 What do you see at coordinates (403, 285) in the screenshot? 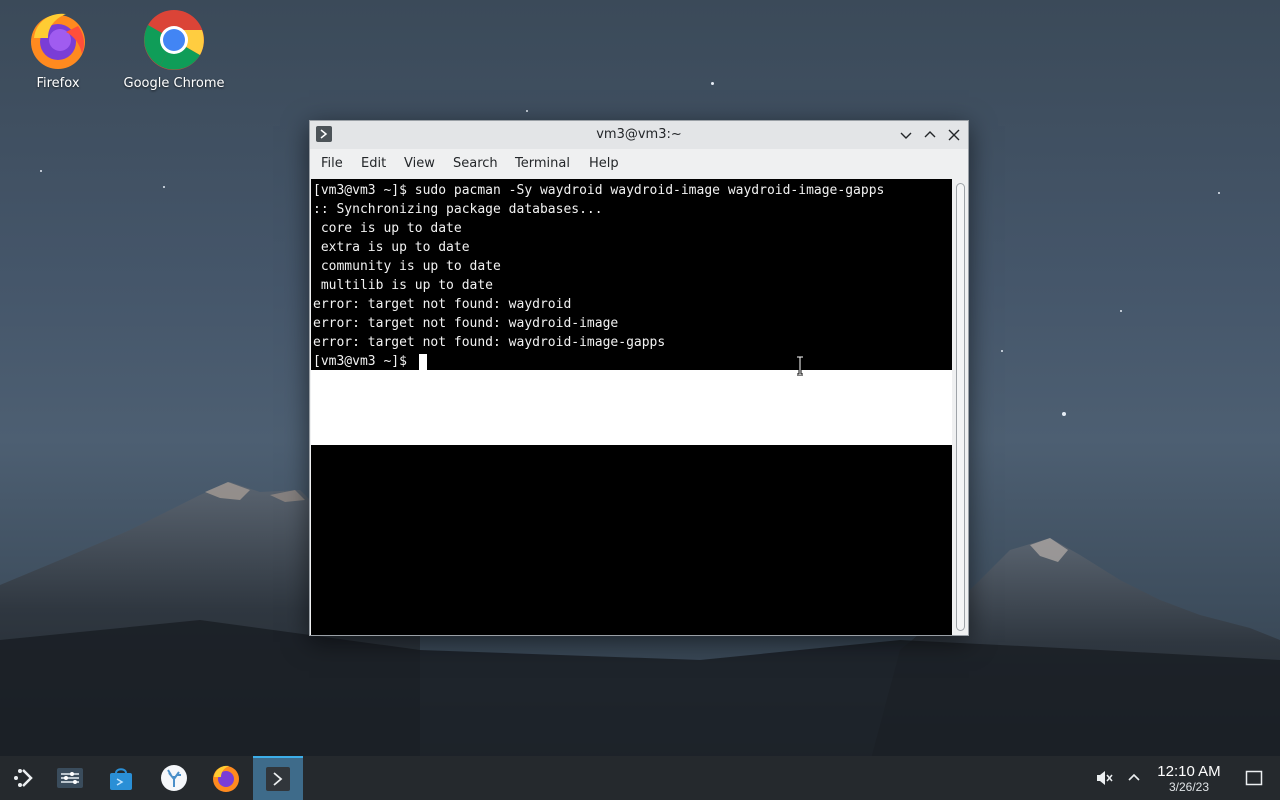
I see `terminal-line: multilib is up to date` at bounding box center [403, 285].